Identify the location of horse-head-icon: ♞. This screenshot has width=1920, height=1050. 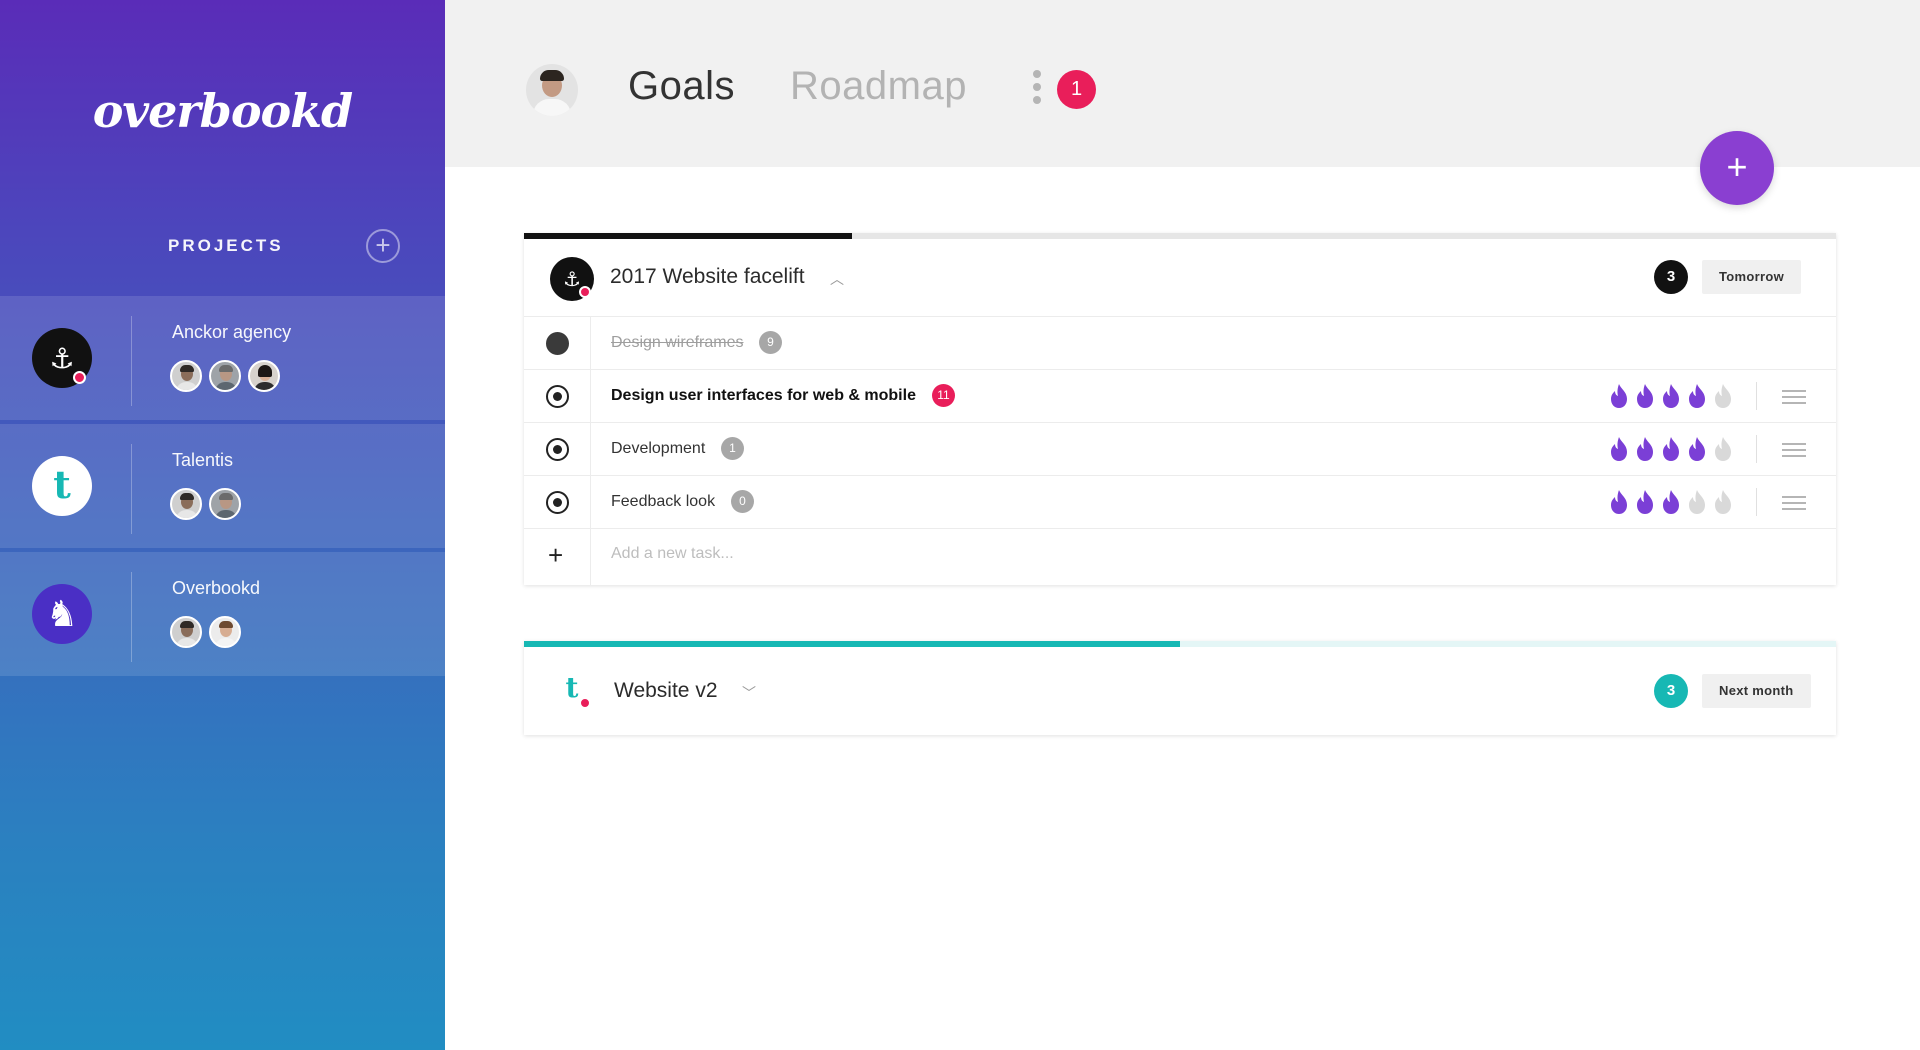
(62, 614).